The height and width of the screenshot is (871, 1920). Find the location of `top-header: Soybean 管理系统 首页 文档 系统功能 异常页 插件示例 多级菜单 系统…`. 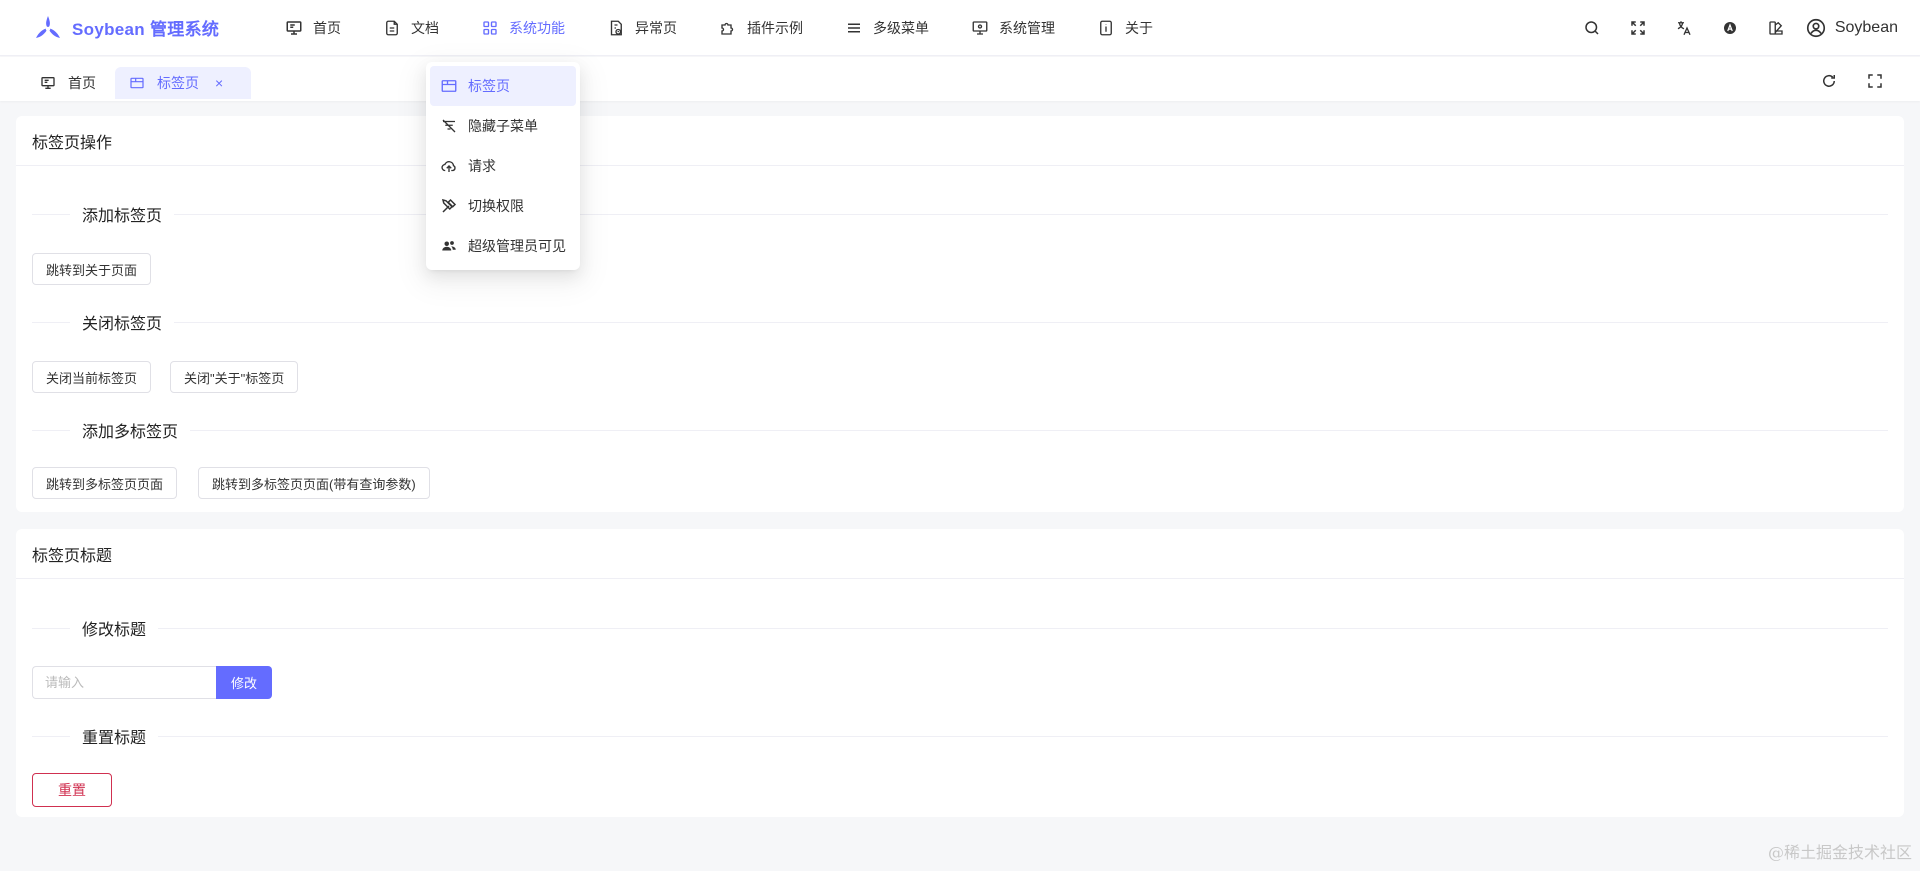

top-header: Soybean 管理系统 首页 文档 系统功能 异常页 插件示例 多级菜单 系统… is located at coordinates (960, 28).